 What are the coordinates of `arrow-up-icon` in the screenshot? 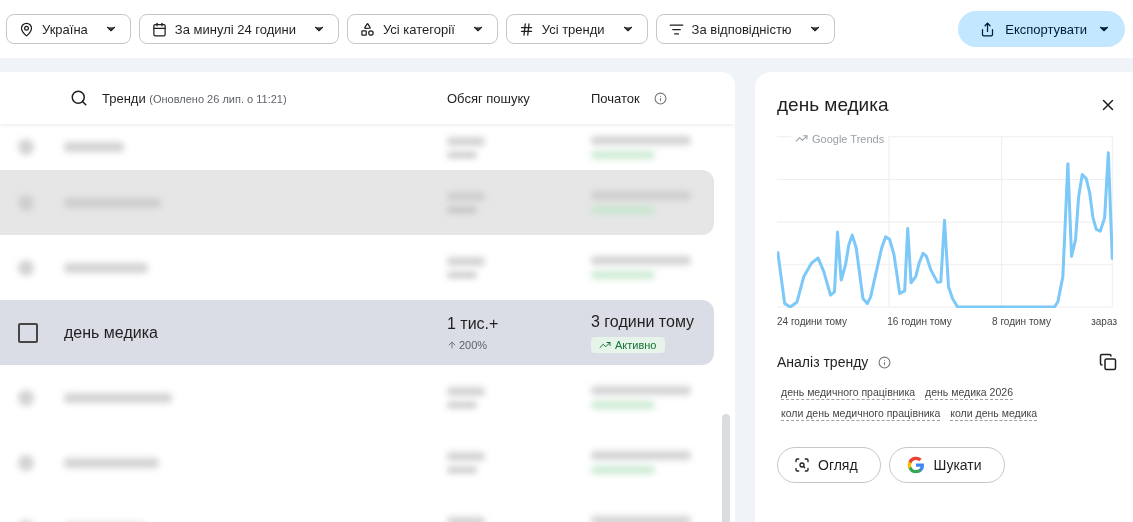 It's located at (452, 344).